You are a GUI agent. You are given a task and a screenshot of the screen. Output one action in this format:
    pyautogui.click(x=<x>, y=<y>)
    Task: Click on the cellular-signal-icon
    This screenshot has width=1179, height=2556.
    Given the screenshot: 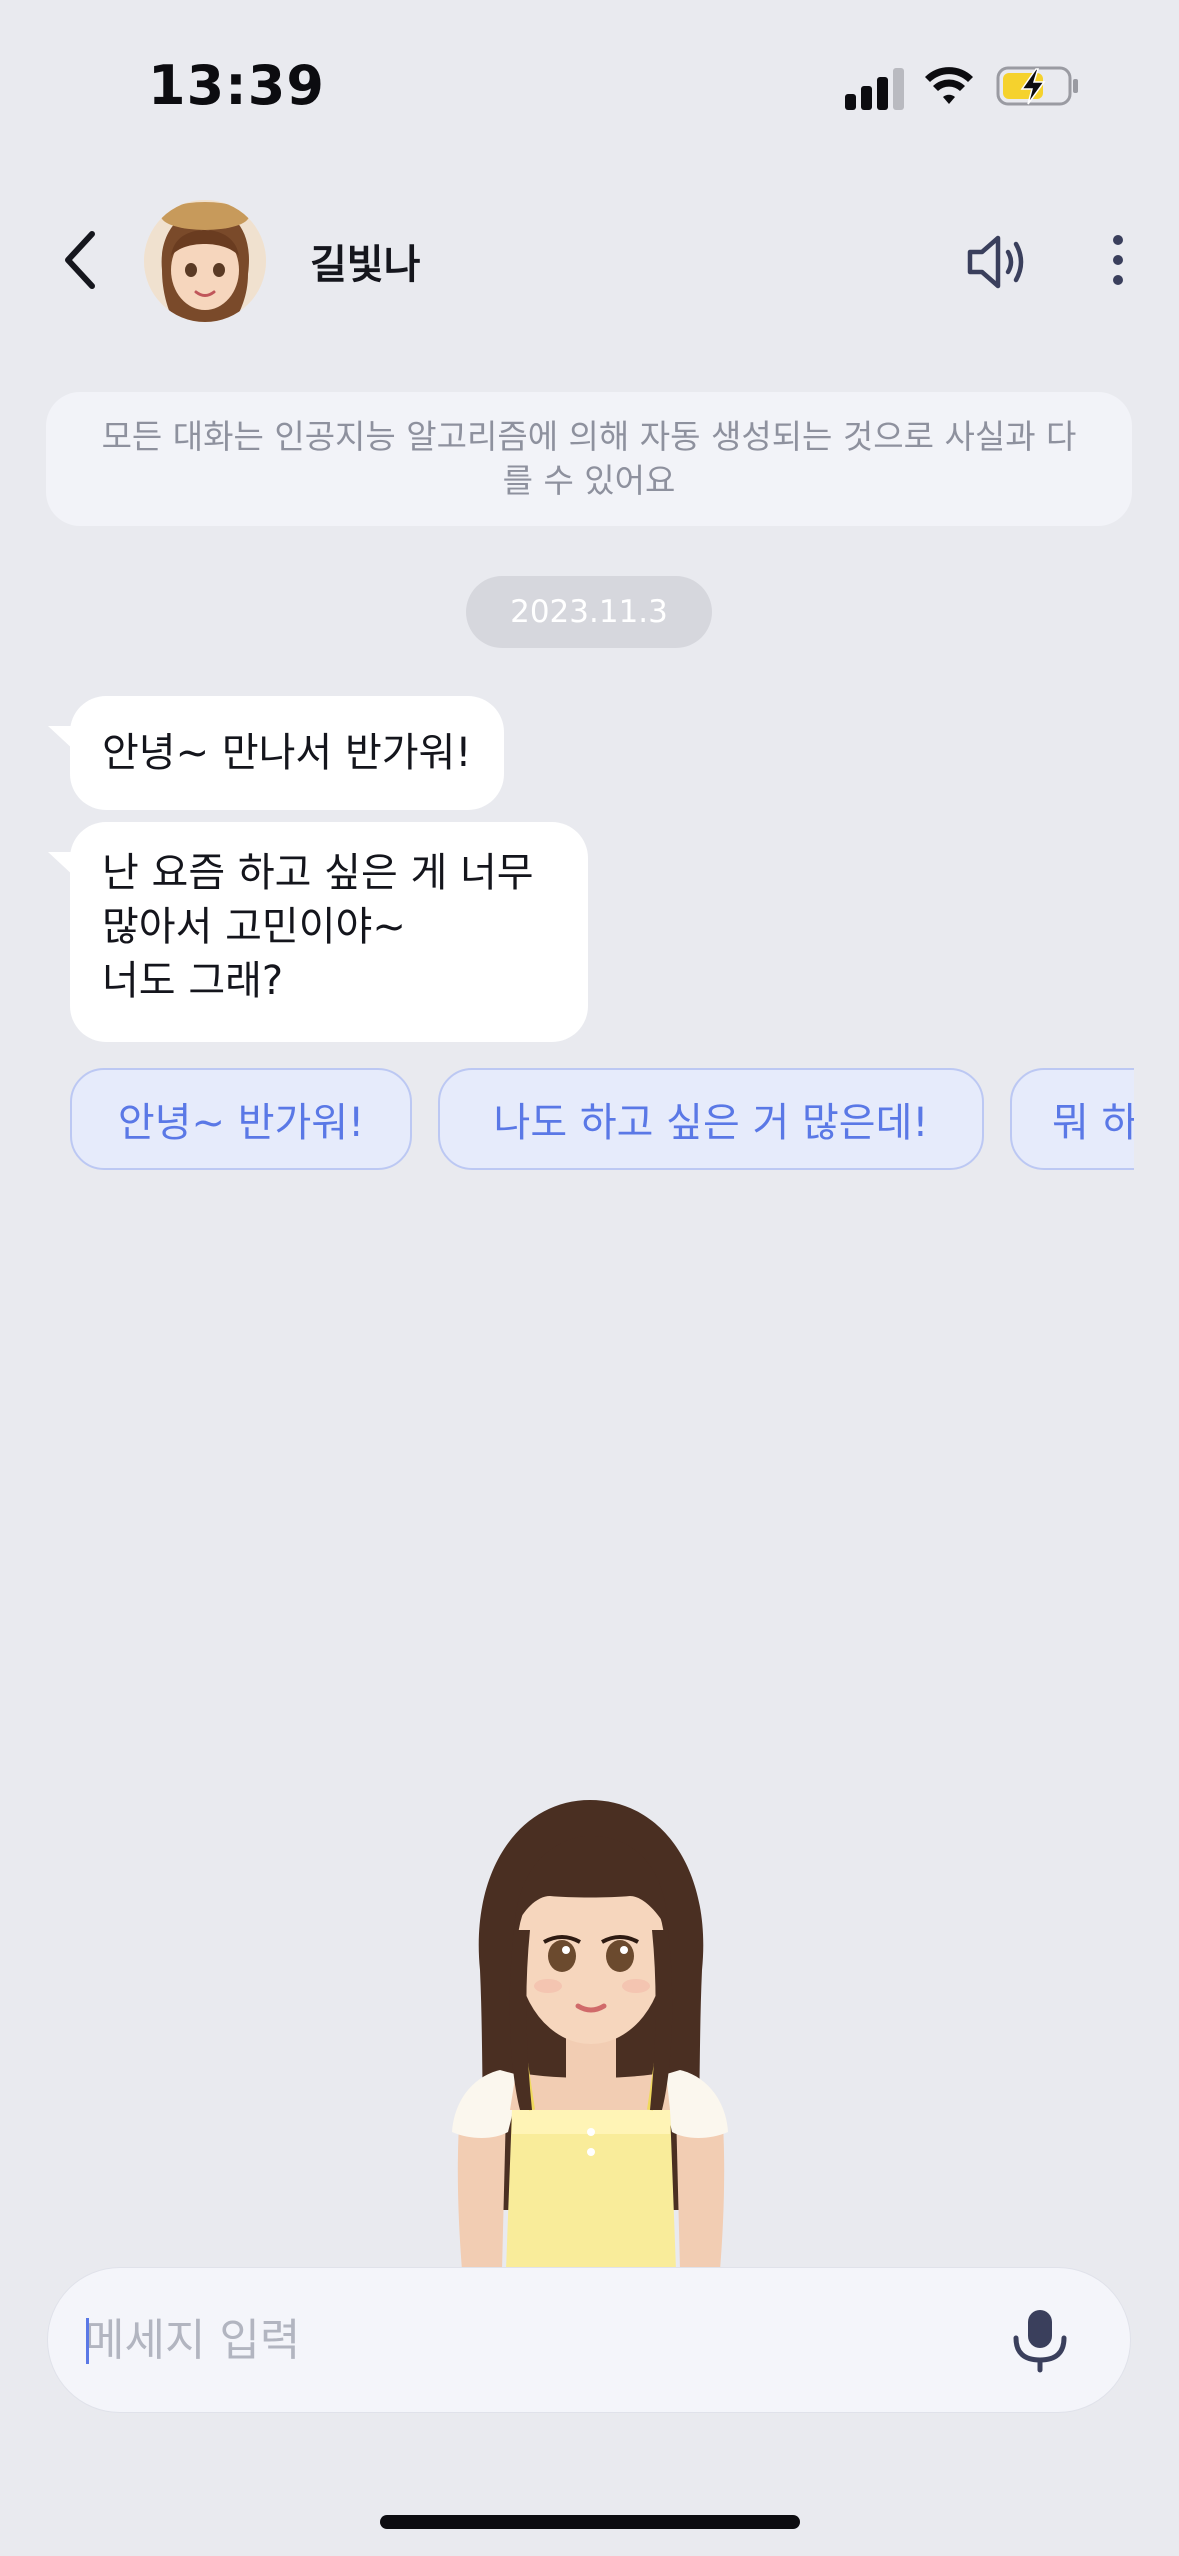 What is the action you would take?
    pyautogui.click(x=875, y=88)
    